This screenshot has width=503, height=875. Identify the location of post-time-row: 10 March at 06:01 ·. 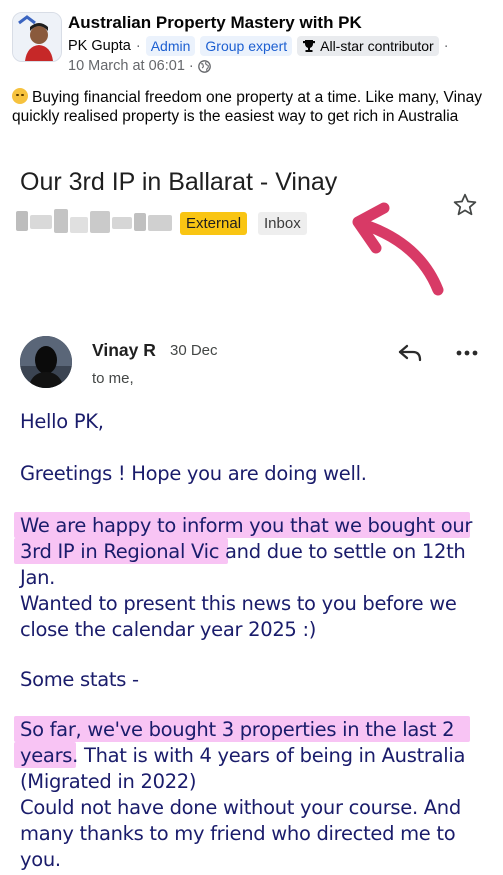
(139, 66).